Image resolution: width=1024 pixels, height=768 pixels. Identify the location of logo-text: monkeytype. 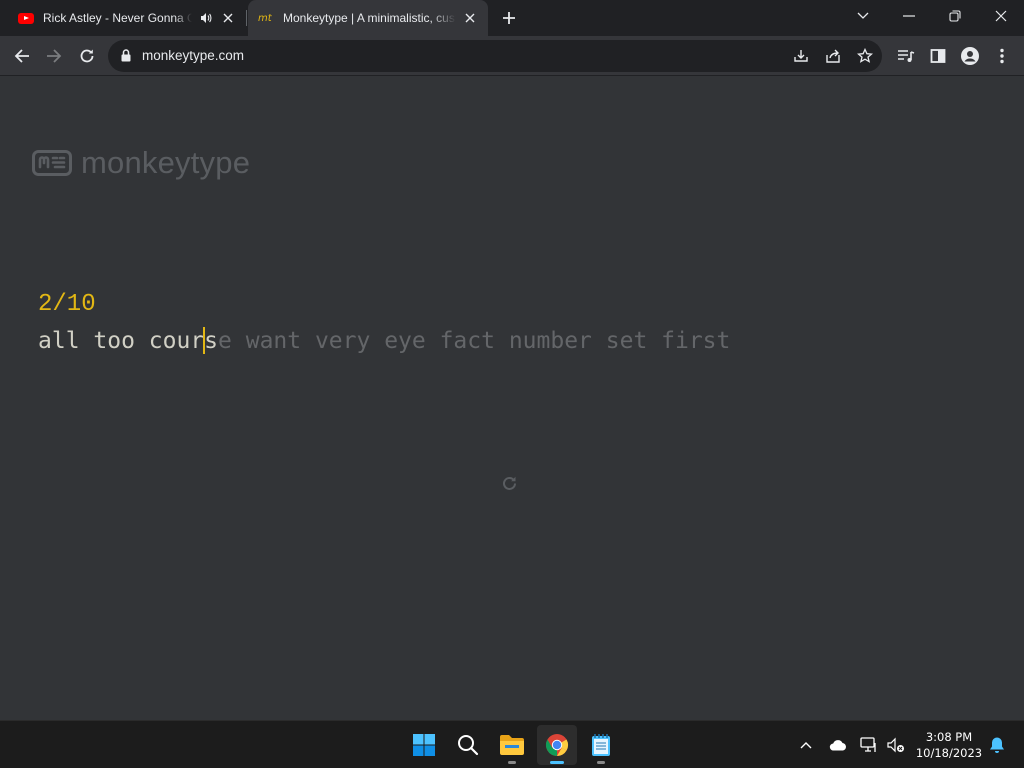
(166, 162).